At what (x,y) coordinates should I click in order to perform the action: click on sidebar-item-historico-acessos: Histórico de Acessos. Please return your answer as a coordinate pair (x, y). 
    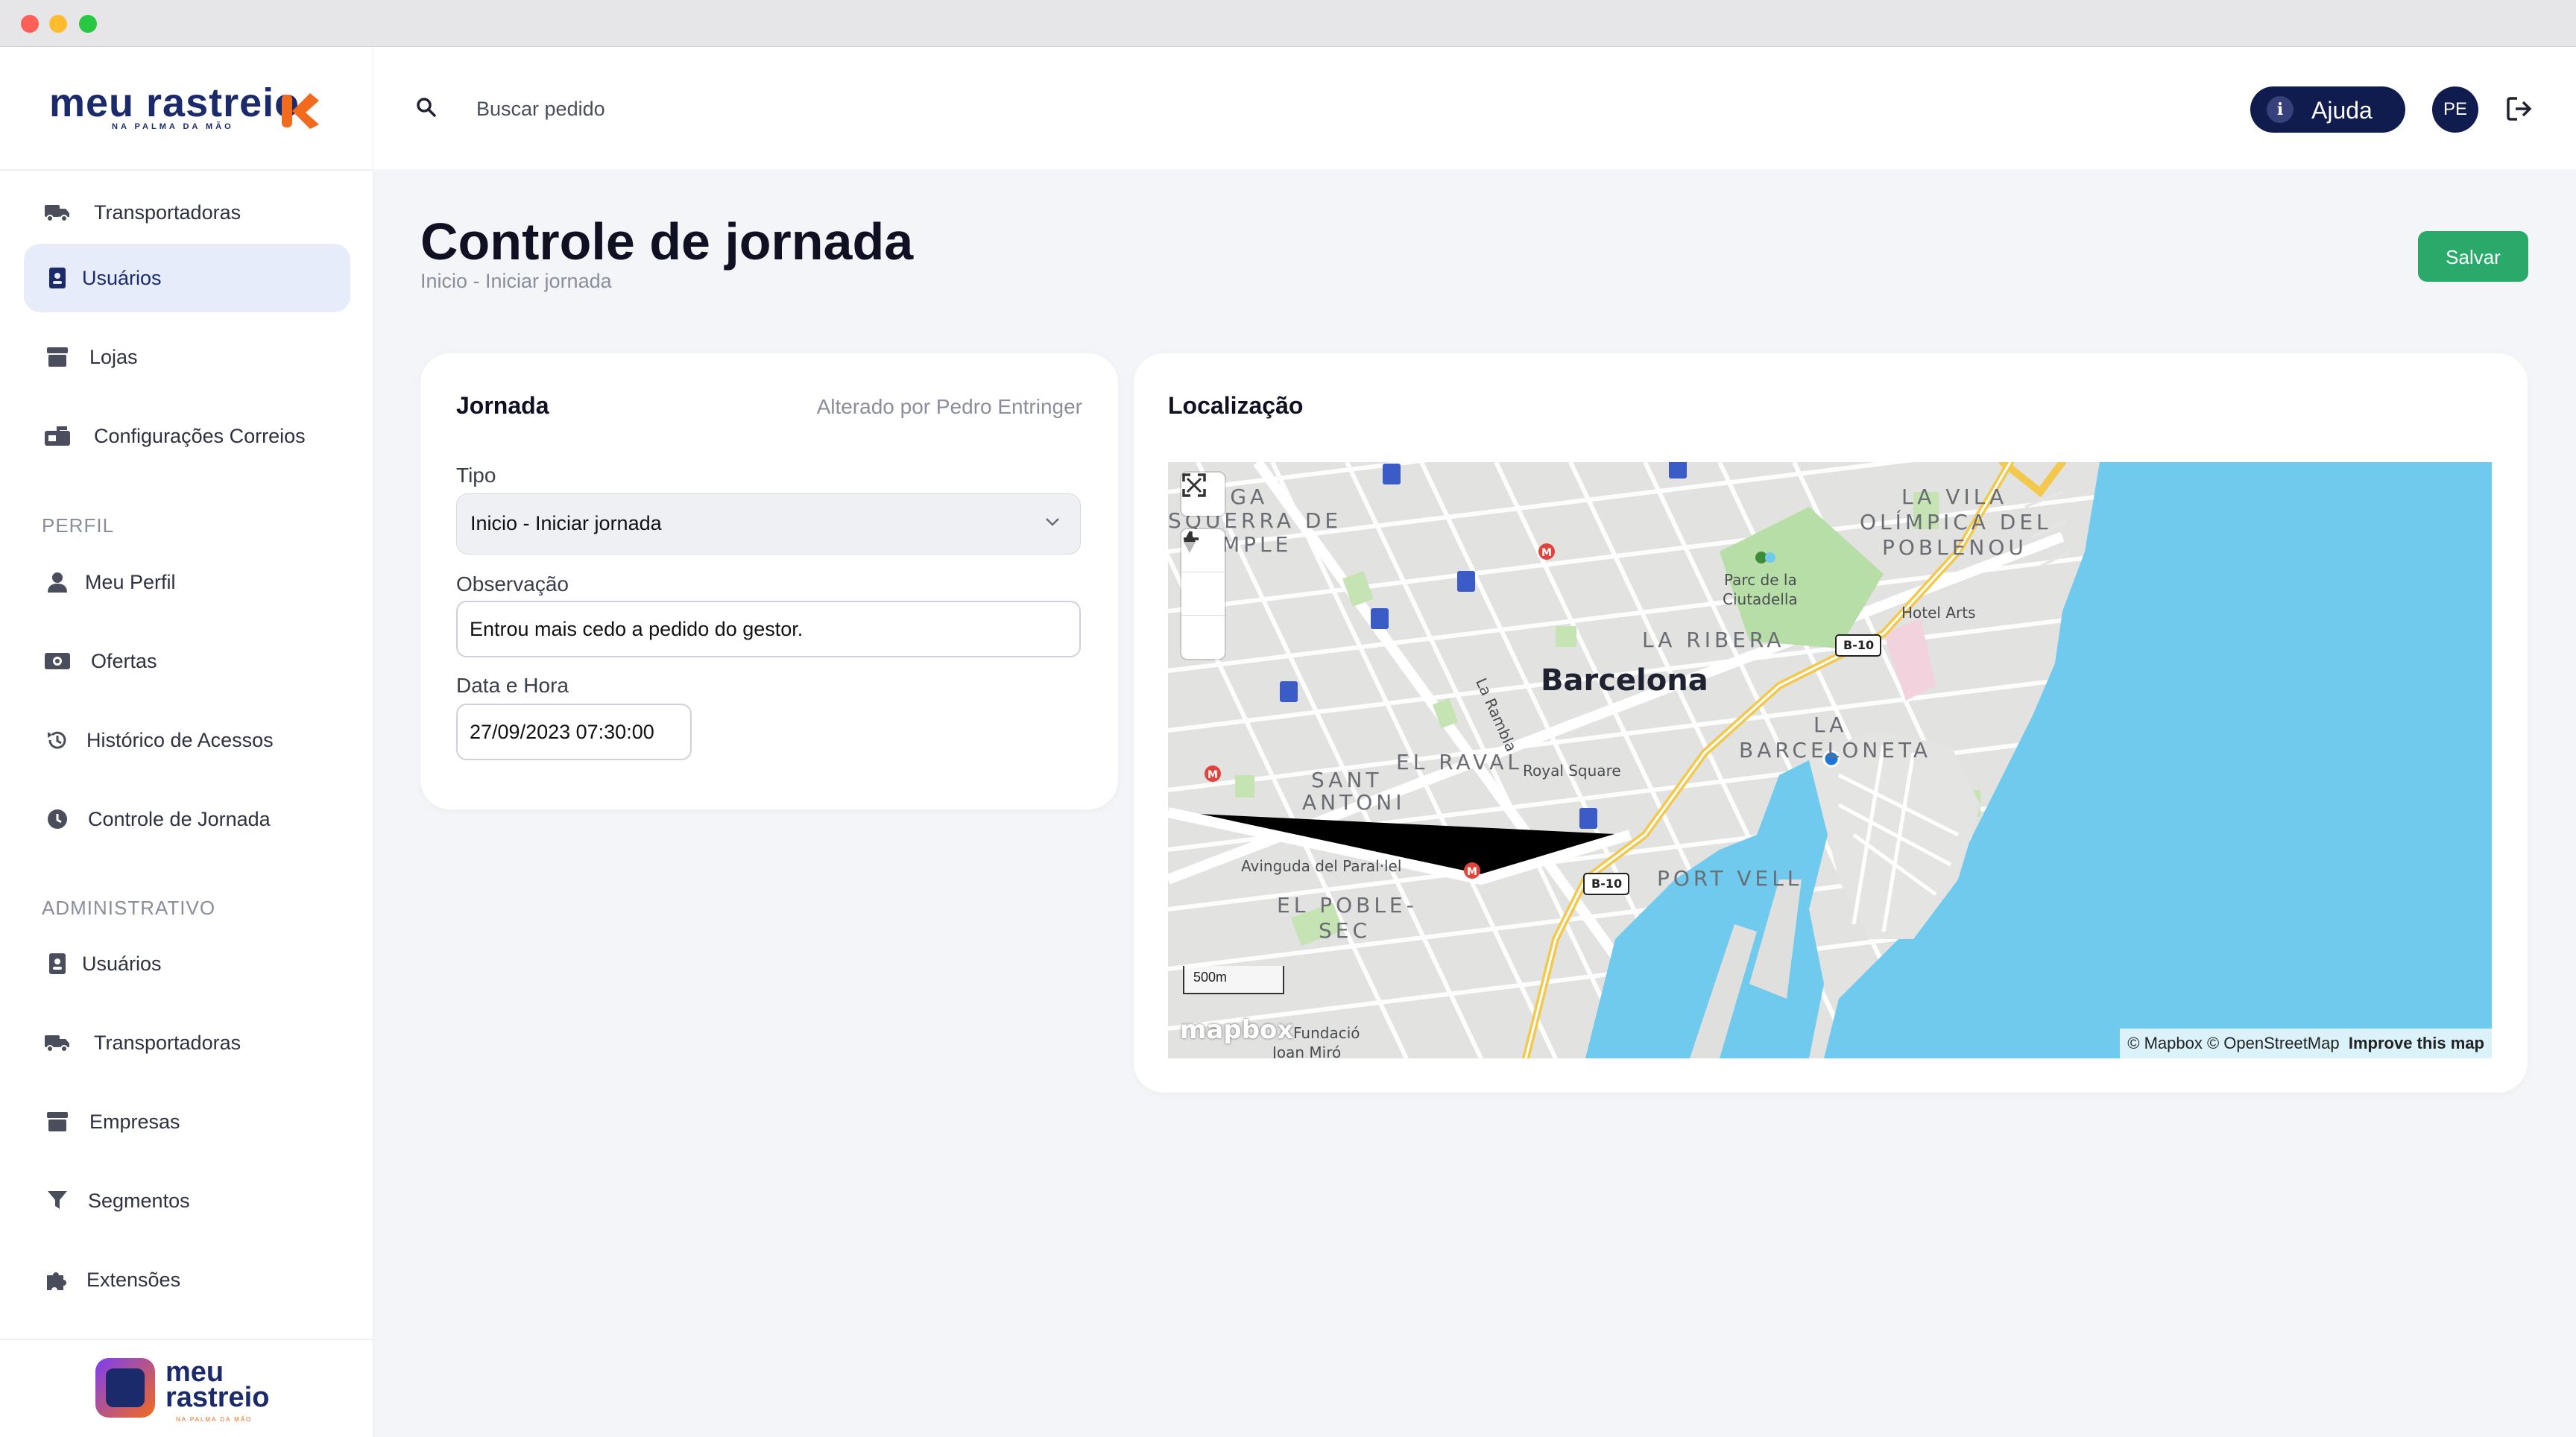
    Looking at the image, I should click on (187, 740).